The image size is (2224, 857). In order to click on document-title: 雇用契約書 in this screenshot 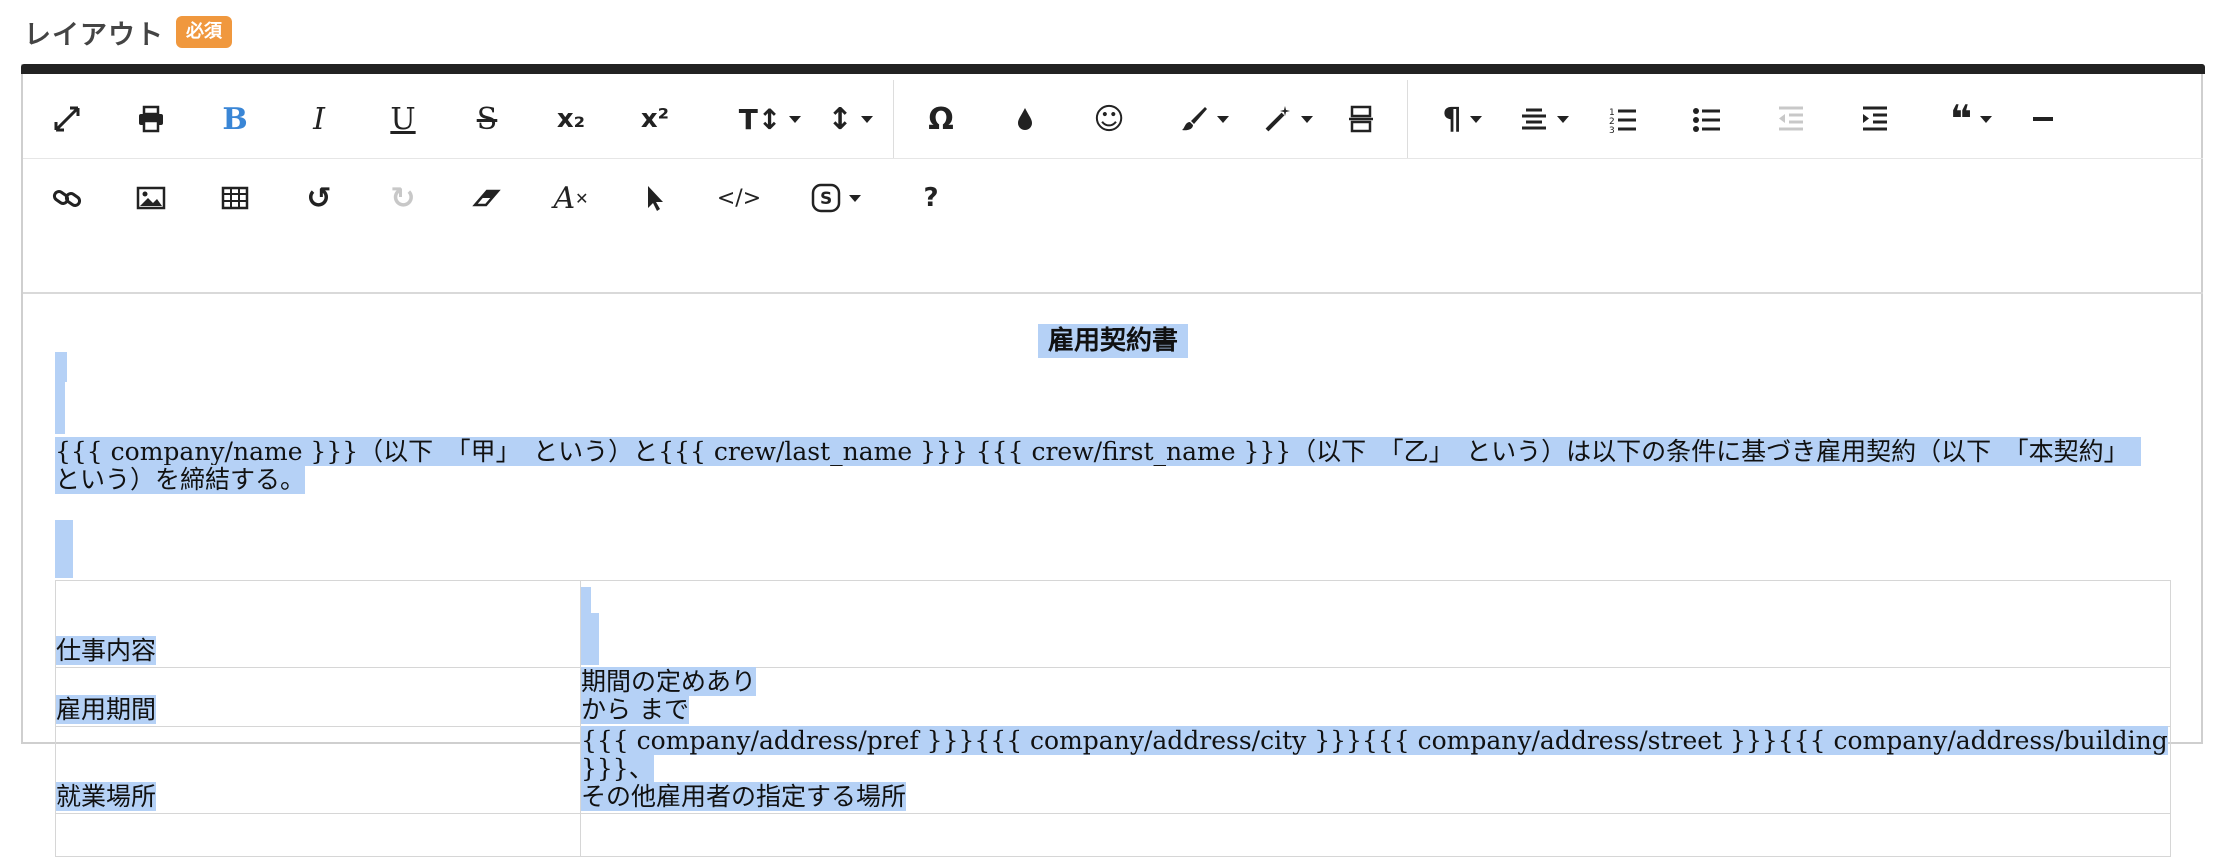, I will do `click(1113, 339)`.